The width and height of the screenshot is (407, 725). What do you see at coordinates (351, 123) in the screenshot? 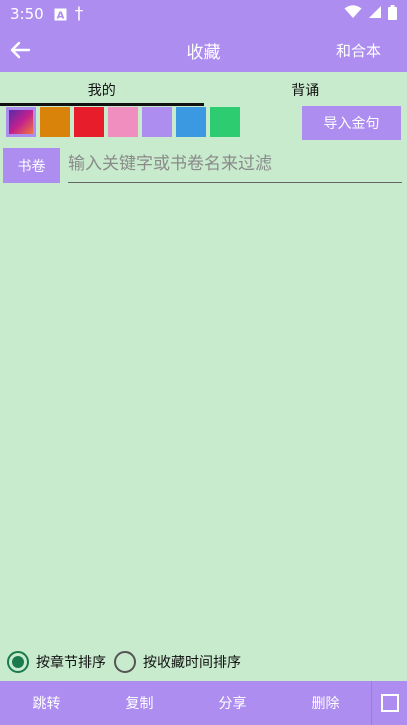
I see `import-quotes-button: 导入金句` at bounding box center [351, 123].